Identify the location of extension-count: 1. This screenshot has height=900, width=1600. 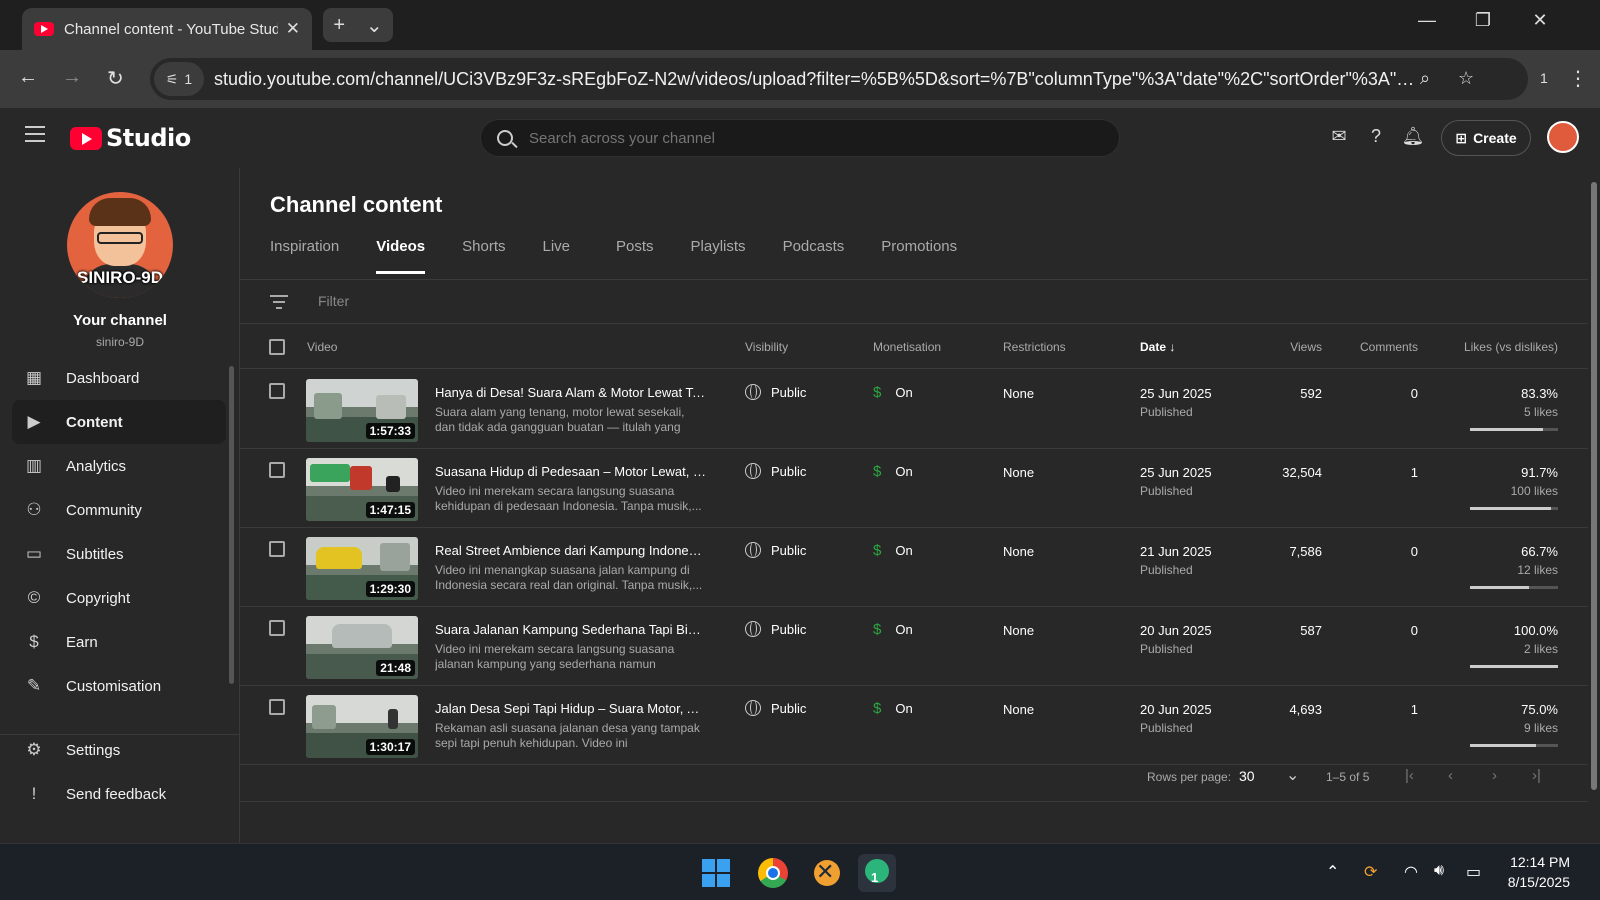
(1544, 78).